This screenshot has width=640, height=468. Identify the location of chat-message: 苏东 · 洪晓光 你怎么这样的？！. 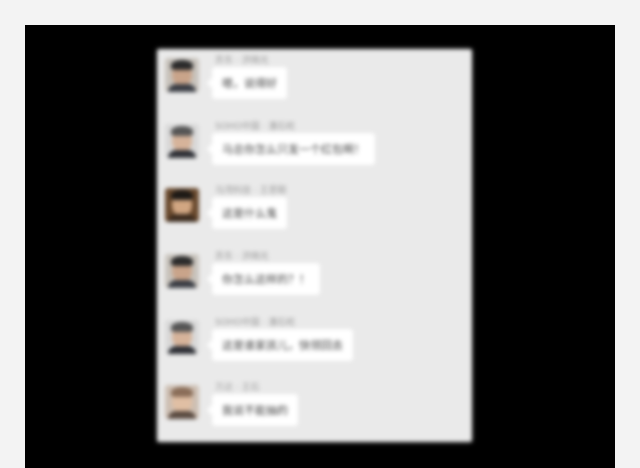
(315, 277).